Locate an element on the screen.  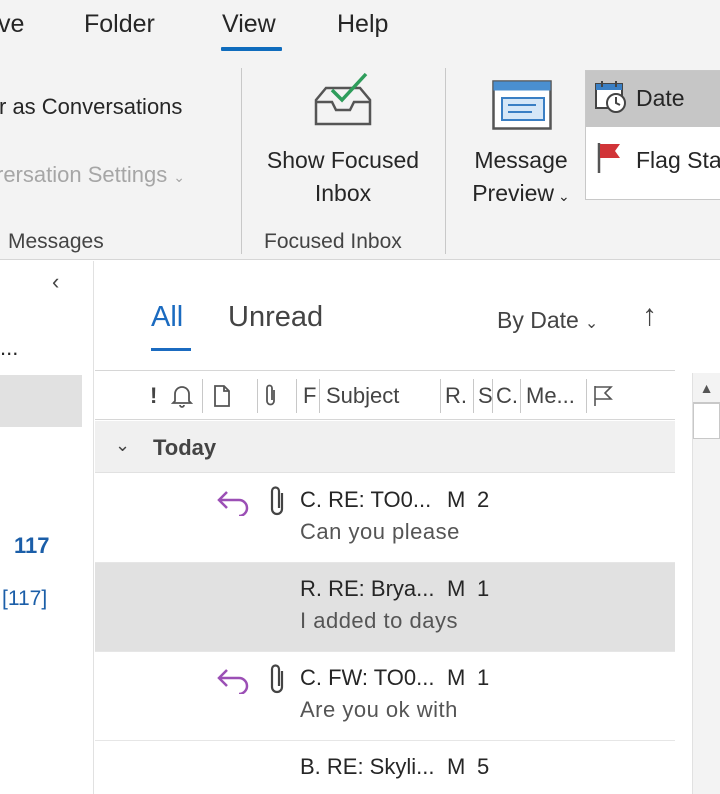
messages-group-label: Messages is located at coordinates (56, 241).